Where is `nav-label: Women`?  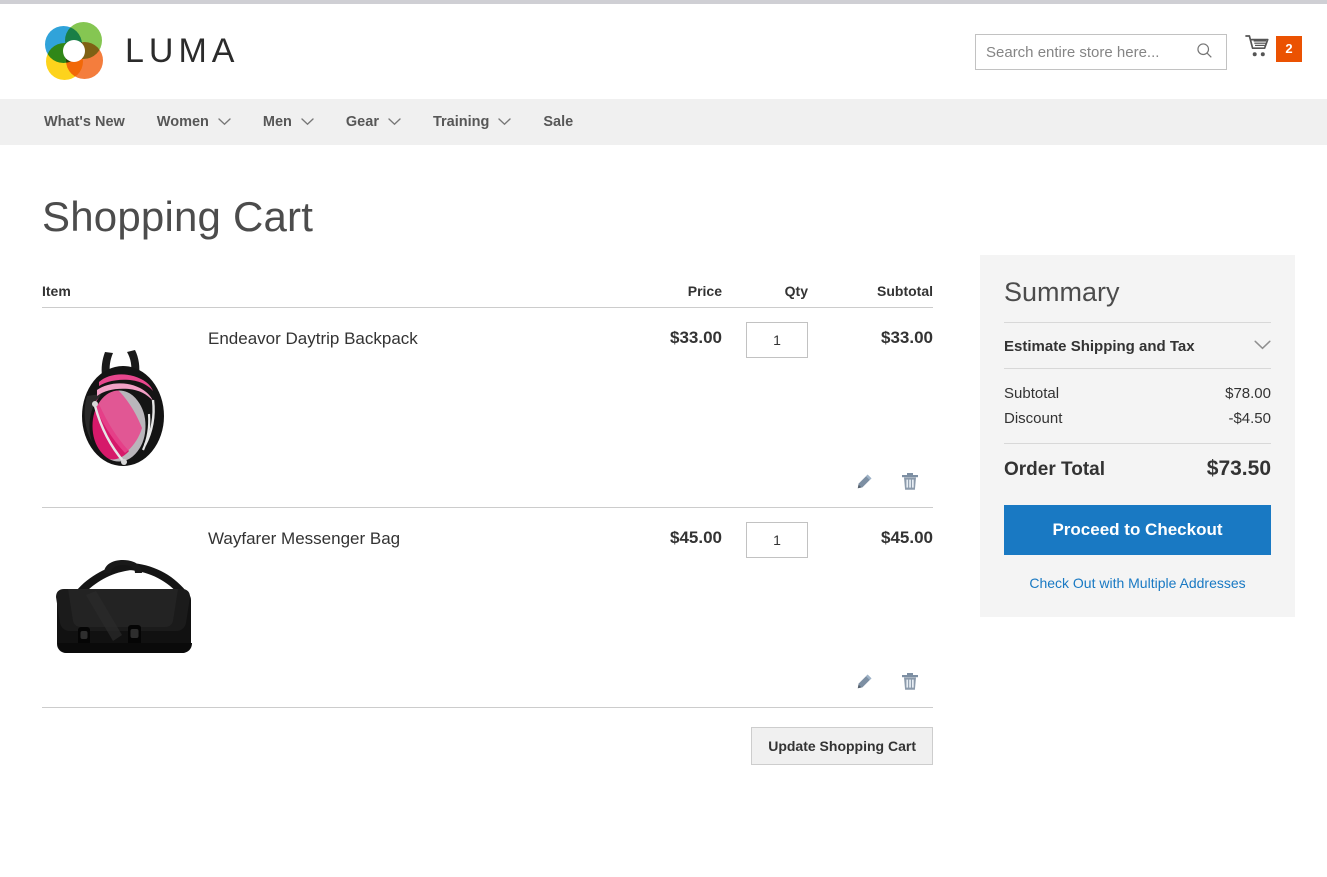
nav-label: Women is located at coordinates (182, 122).